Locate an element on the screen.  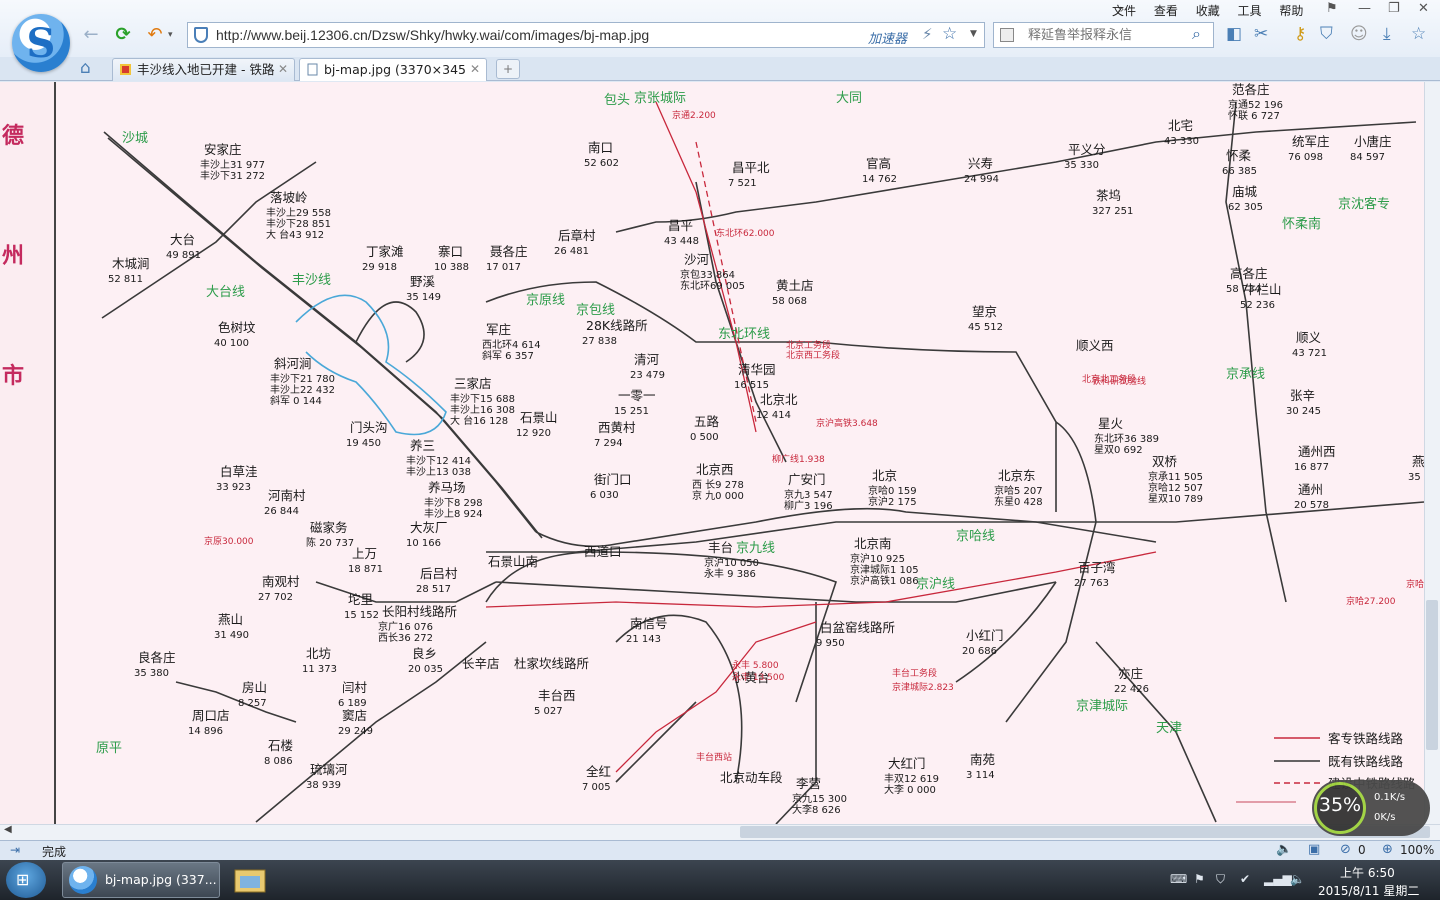
station-km: 斜军 0 144 is located at coordinates (296, 400).